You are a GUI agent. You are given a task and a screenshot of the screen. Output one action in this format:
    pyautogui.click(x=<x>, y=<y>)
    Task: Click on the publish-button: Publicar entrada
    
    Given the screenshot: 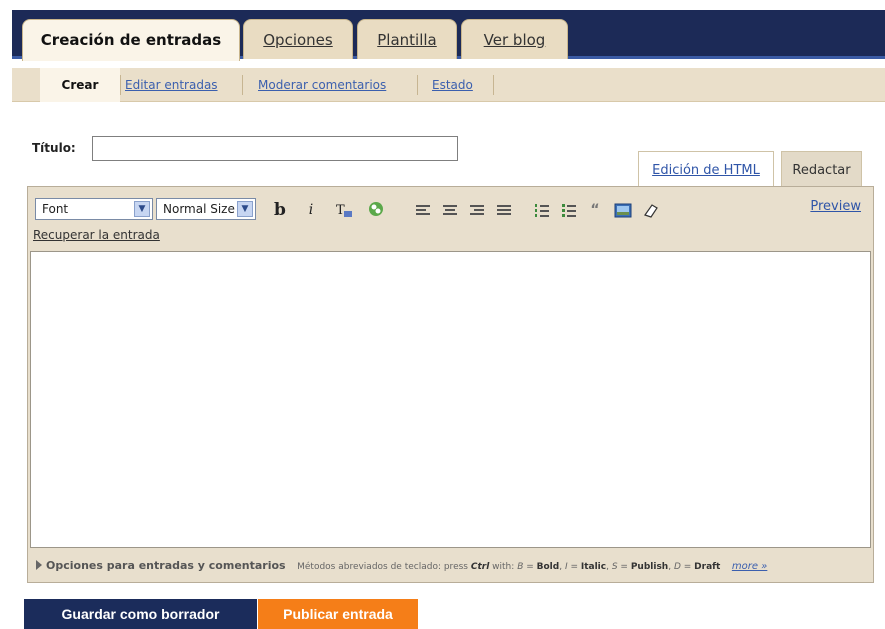 What is the action you would take?
    pyautogui.click(x=338, y=614)
    